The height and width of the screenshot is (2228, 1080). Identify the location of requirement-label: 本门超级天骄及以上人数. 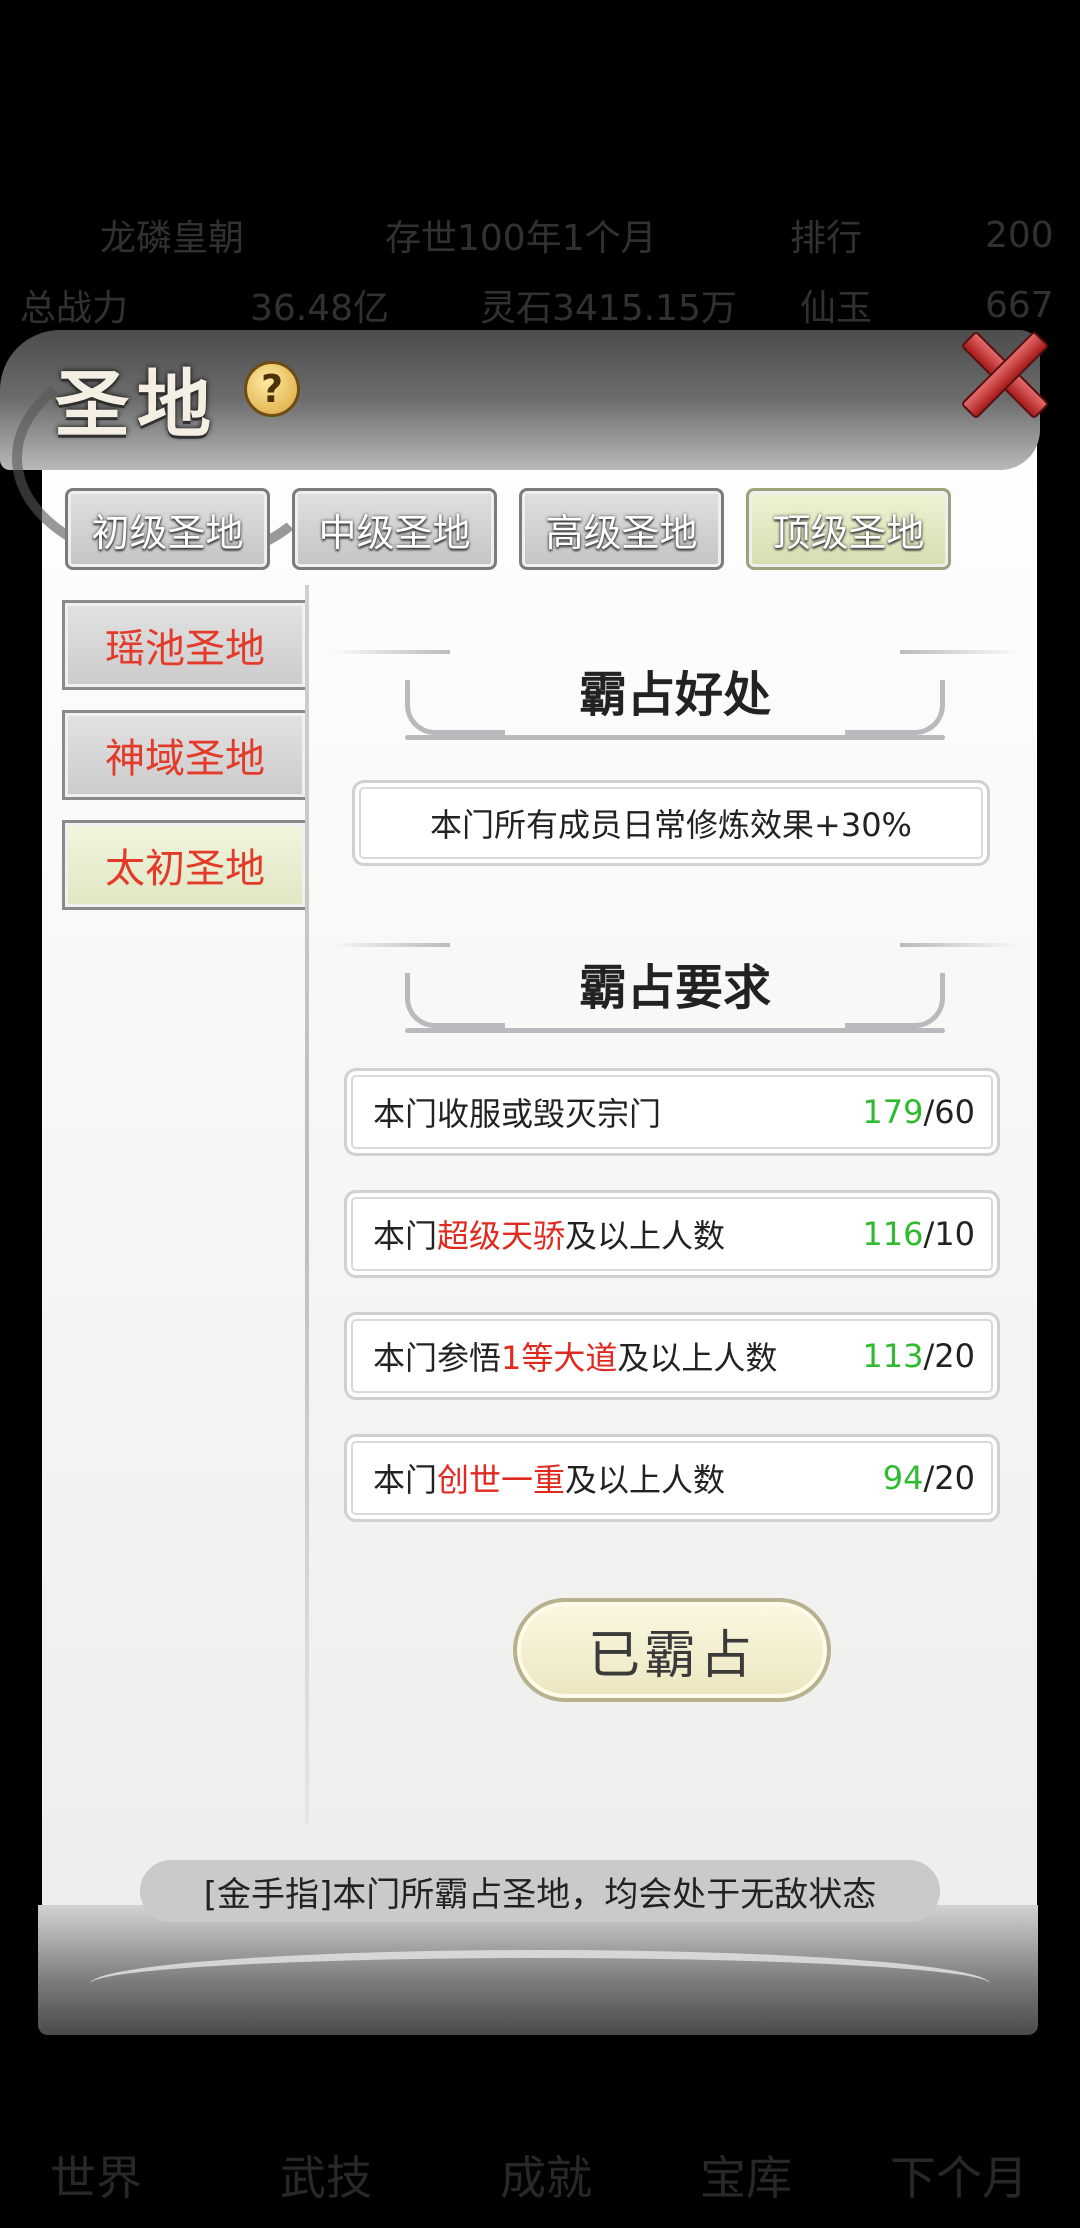
(549, 1234).